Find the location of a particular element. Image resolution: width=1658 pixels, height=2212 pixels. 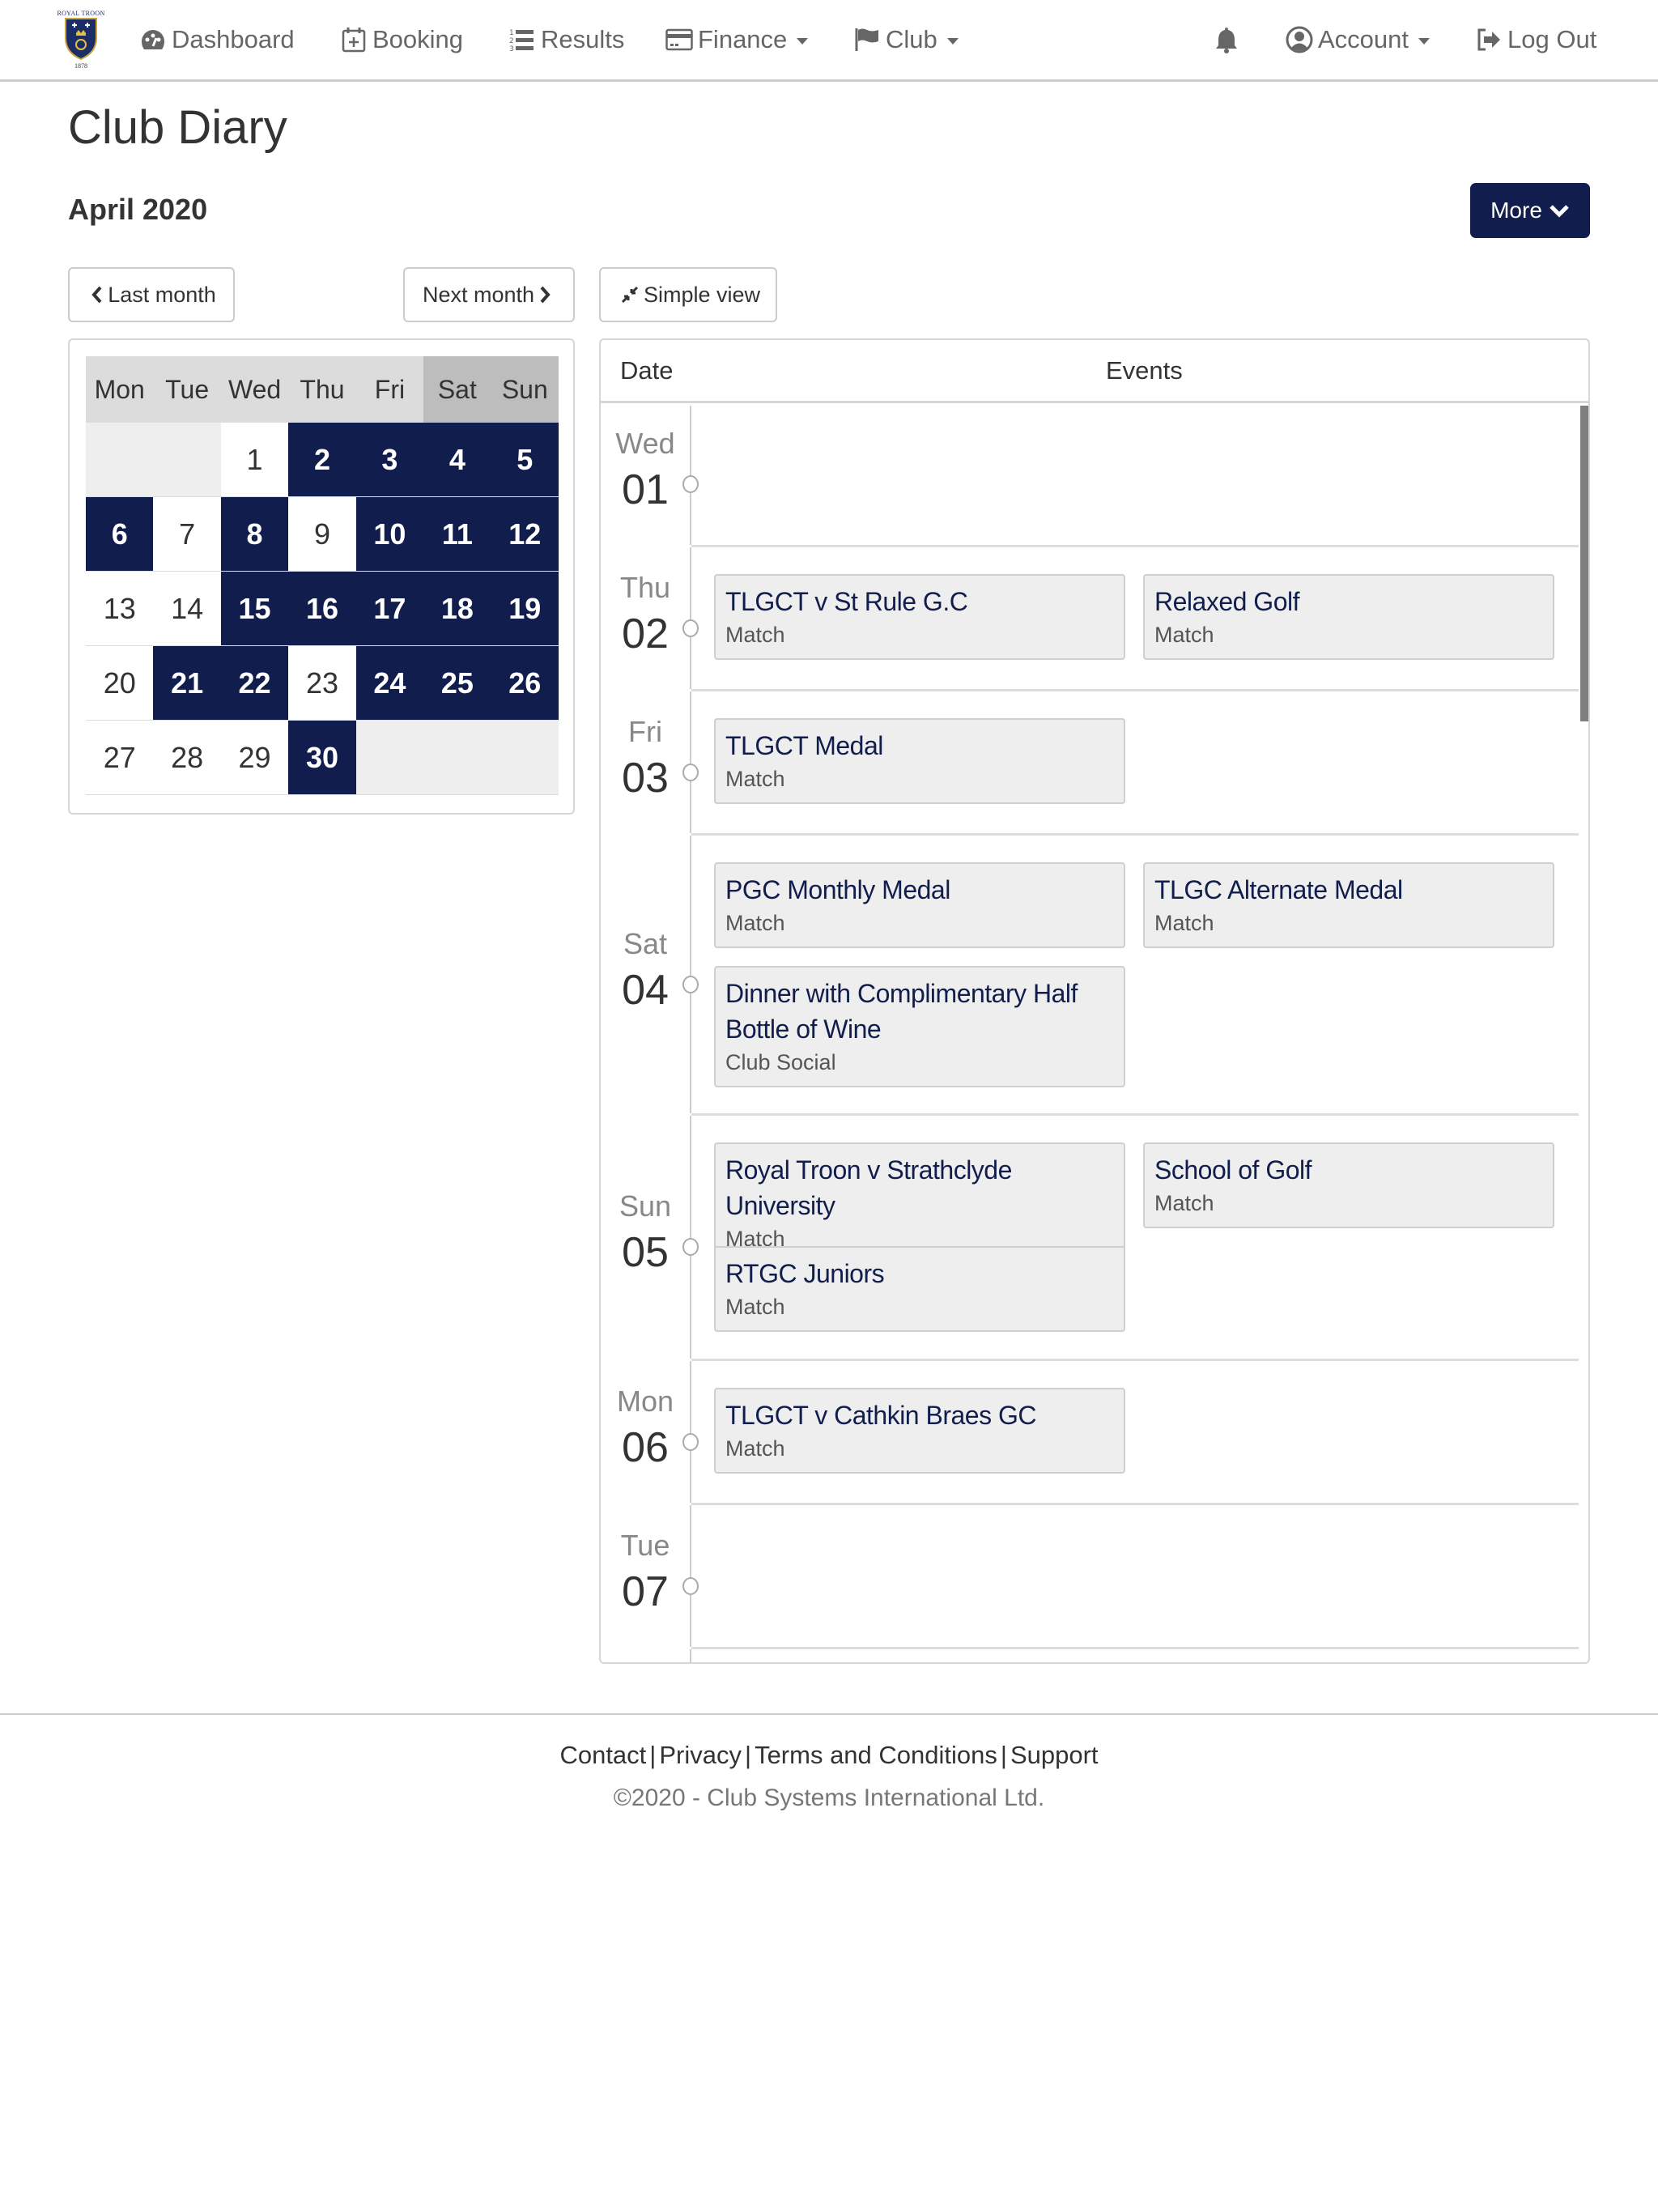

nav-finance: Finance is located at coordinates (737, 39).